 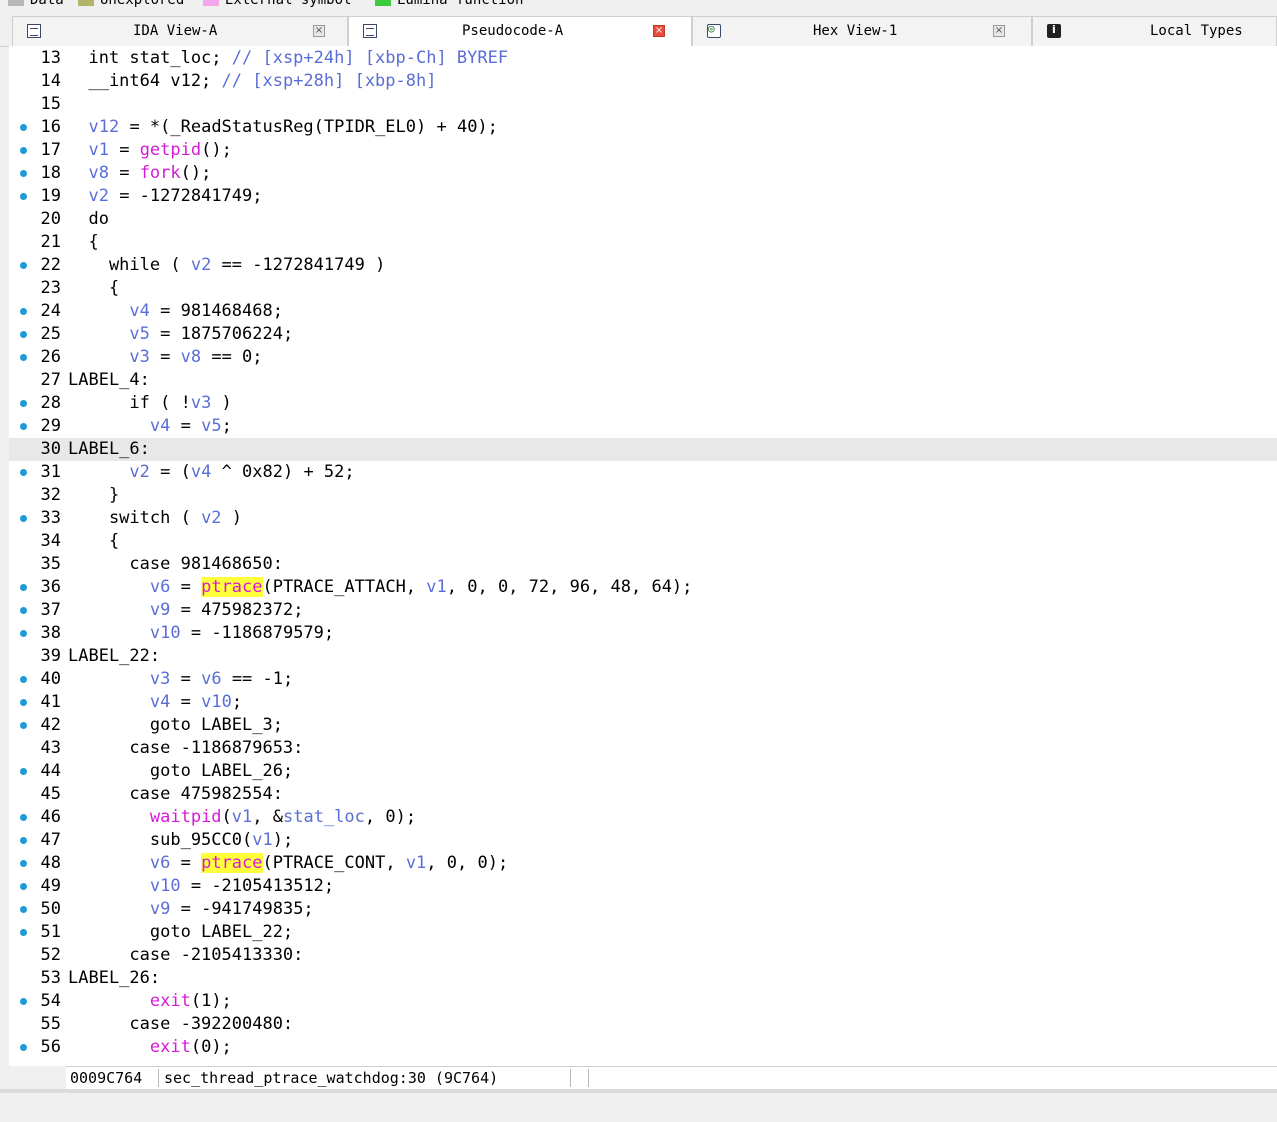 What do you see at coordinates (180, 334) in the screenshot?
I see `code-text: v5 = 1875706224;` at bounding box center [180, 334].